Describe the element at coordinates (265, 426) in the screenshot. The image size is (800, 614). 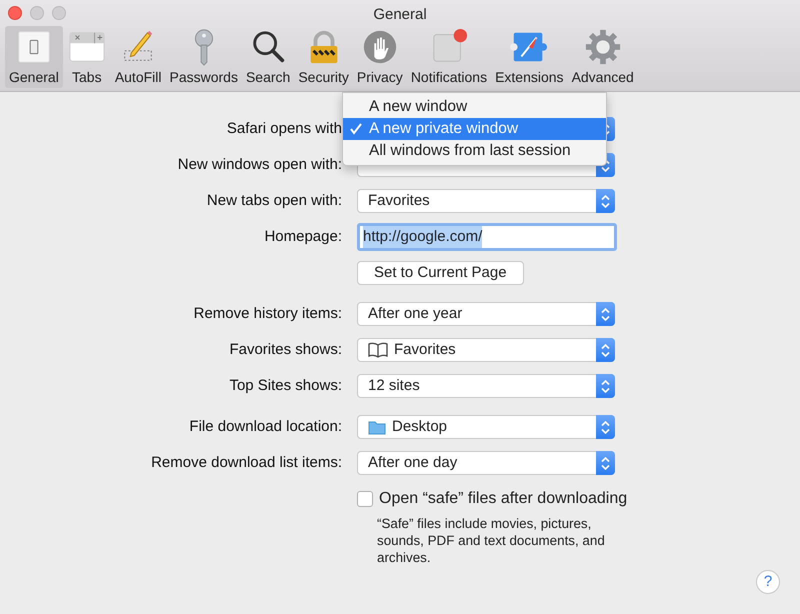
I see `field-label: File download location:` at that location.